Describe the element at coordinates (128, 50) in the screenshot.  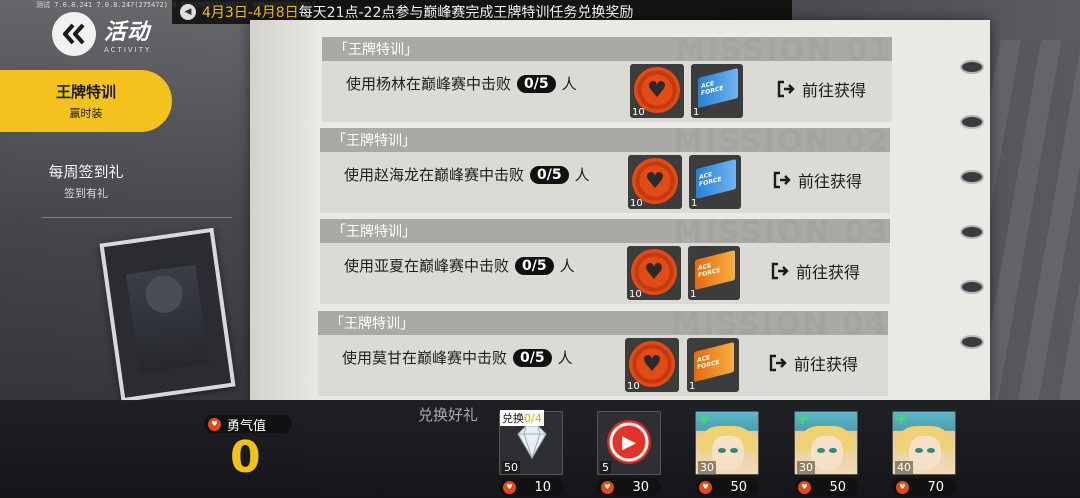
I see `page-subtitle: ACTIVITY` at that location.